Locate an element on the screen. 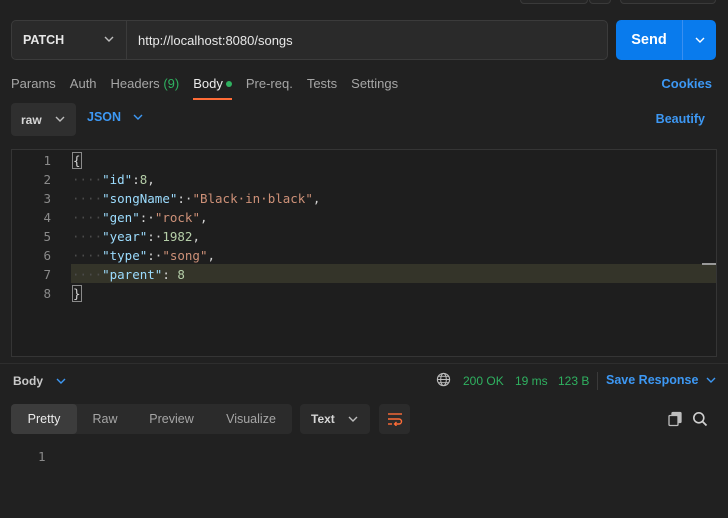 Image resolution: width=728 pixels, height=518 pixels. json-key: "type" is located at coordinates (125, 255).